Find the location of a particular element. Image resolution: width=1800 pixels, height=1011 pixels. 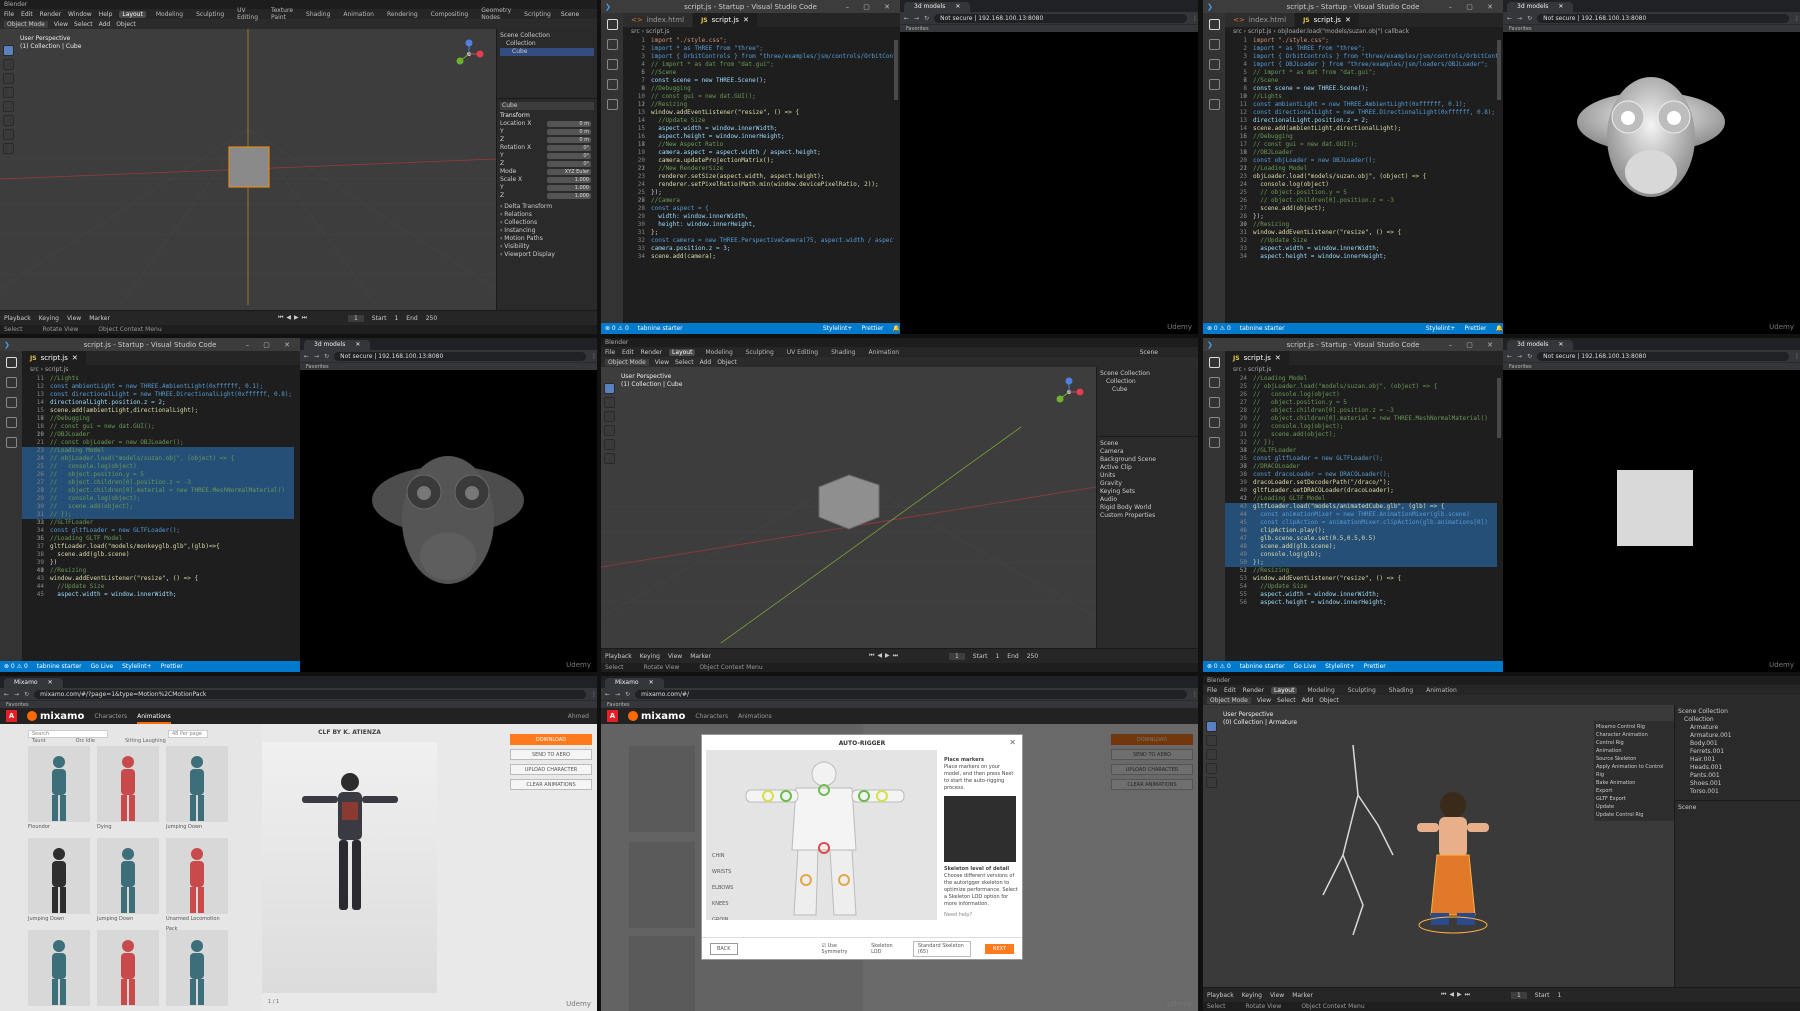

code-line: 55 aspect.width = window.innerWidth; is located at coordinates (1361, 595).